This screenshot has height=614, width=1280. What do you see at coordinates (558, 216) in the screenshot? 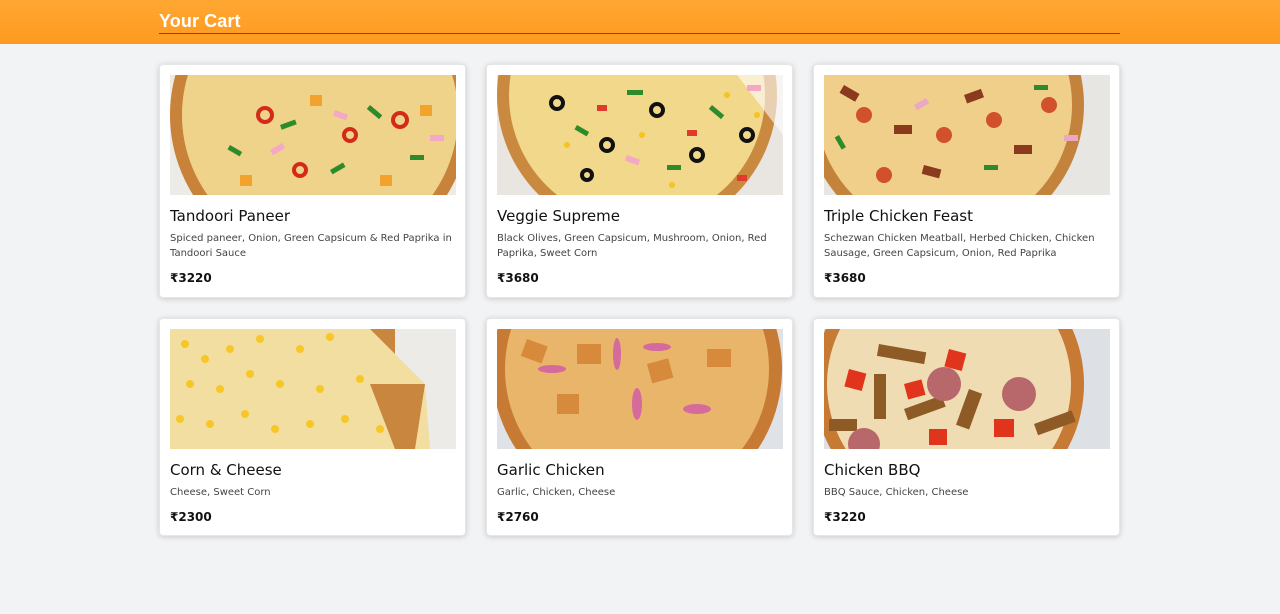
I see `item-name: Veggie Supreme` at bounding box center [558, 216].